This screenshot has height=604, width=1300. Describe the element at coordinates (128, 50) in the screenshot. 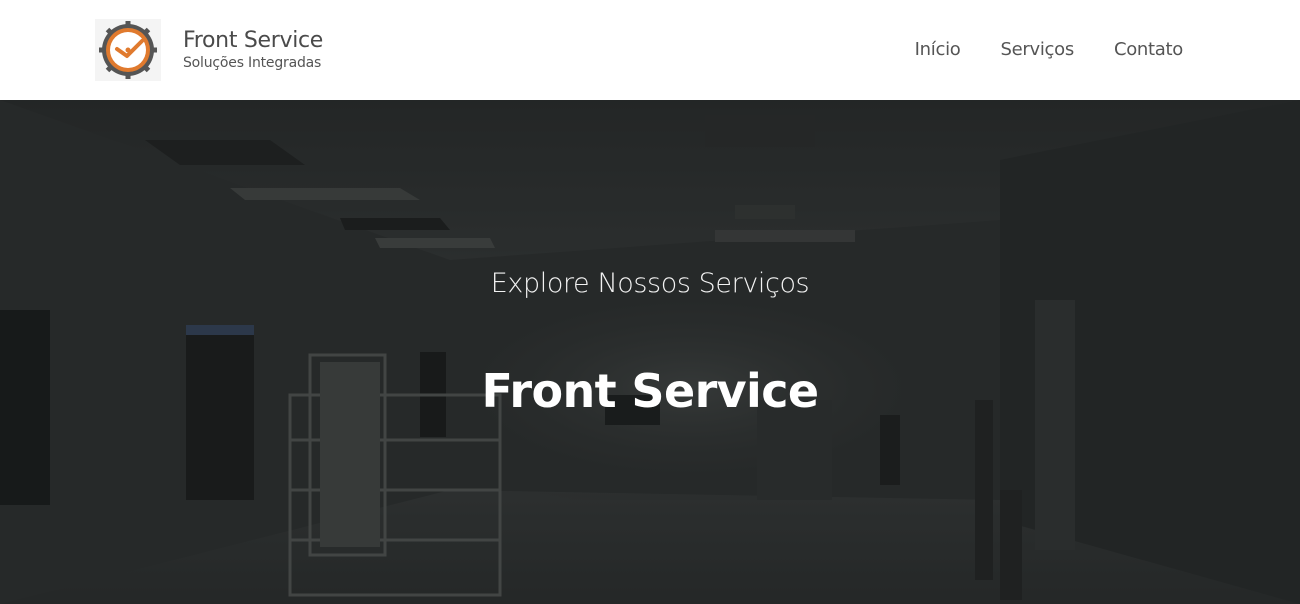

I see `clock-gear-icon` at that location.